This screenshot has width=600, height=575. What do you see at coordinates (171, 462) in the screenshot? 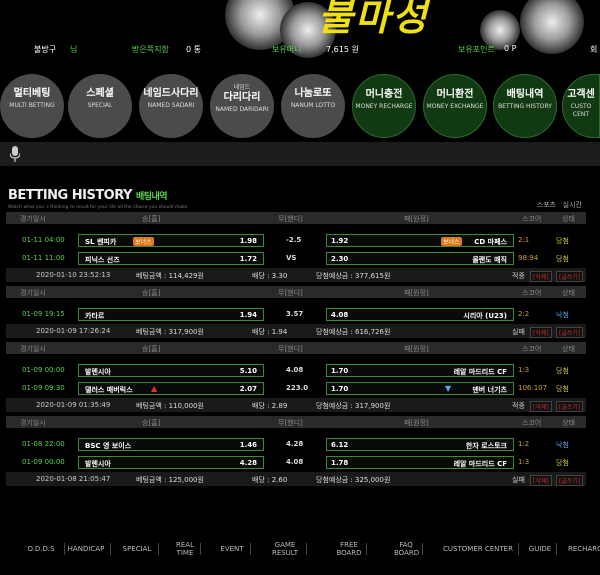
I see `home-bet-button: 발렌시아 4.28` at bounding box center [171, 462].